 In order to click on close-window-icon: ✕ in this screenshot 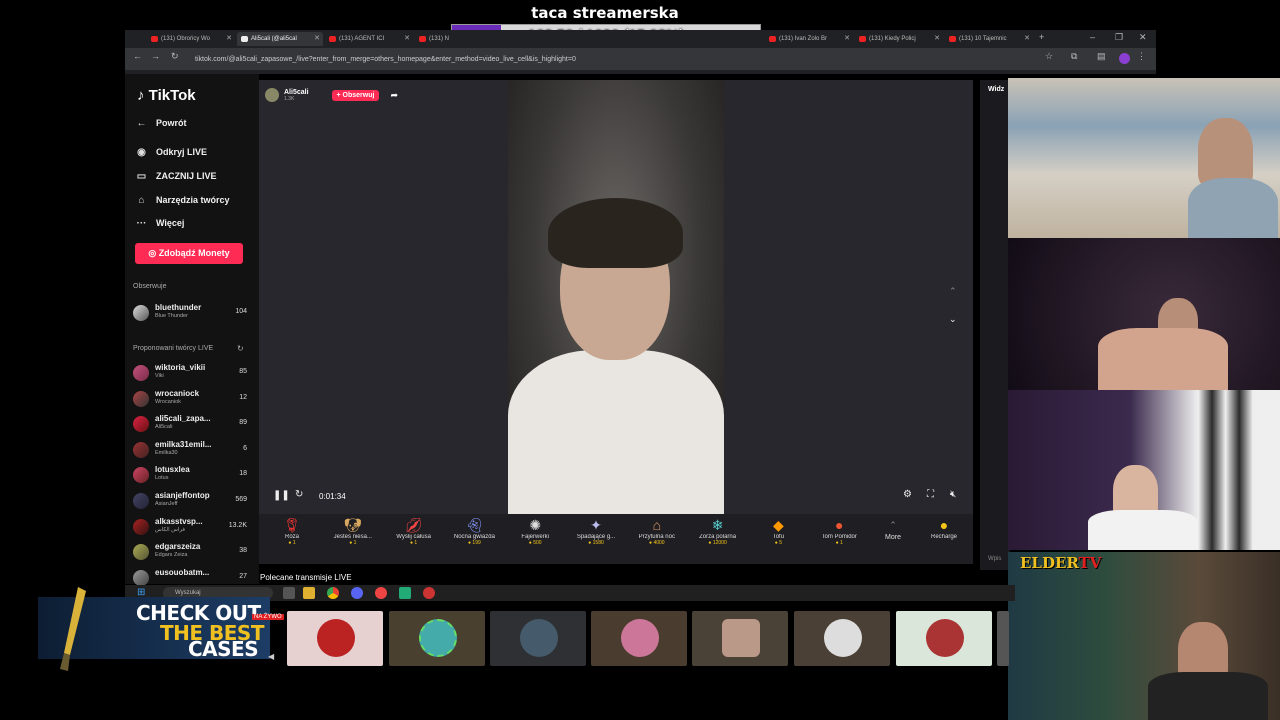, I will do `click(1143, 37)`.